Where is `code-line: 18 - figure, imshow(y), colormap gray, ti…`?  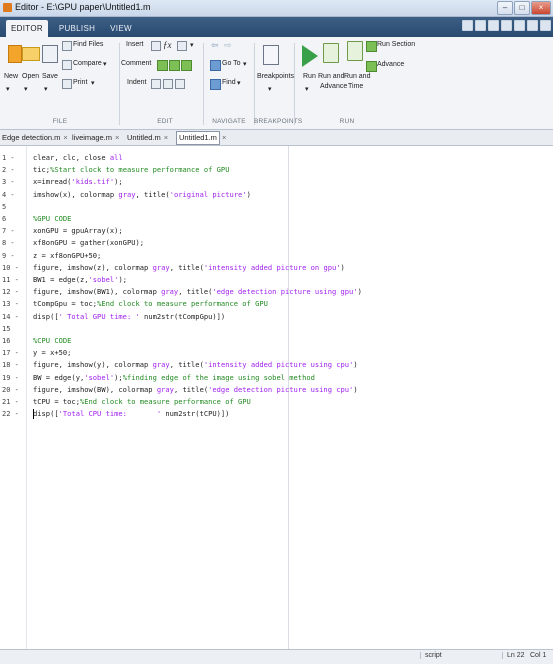
code-line: 18 - figure, imshow(y), colormap gray, ti… is located at coordinates (276, 365).